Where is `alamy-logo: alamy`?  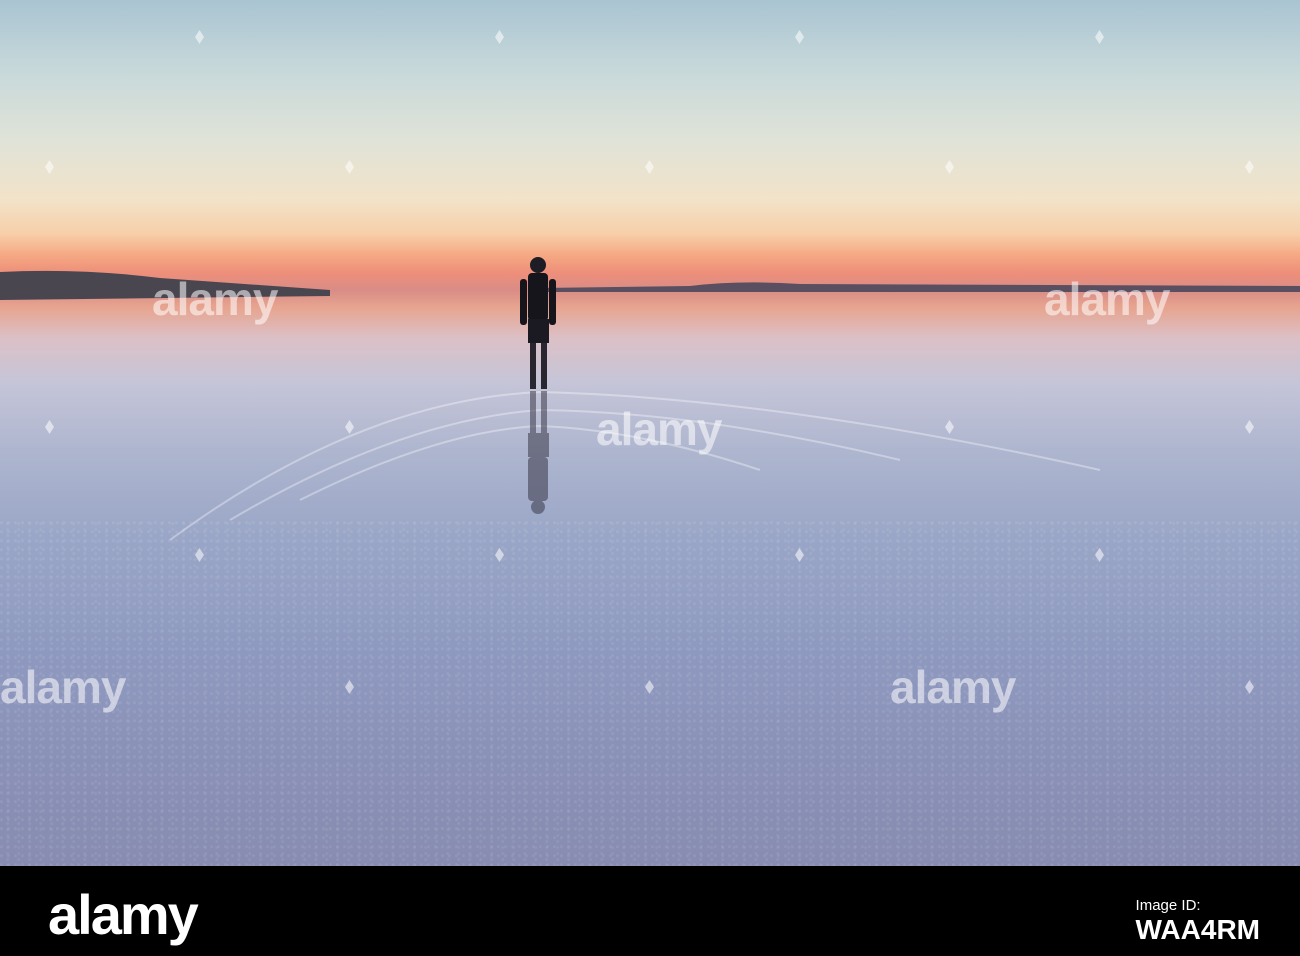
alamy-logo: alamy is located at coordinates (123, 914).